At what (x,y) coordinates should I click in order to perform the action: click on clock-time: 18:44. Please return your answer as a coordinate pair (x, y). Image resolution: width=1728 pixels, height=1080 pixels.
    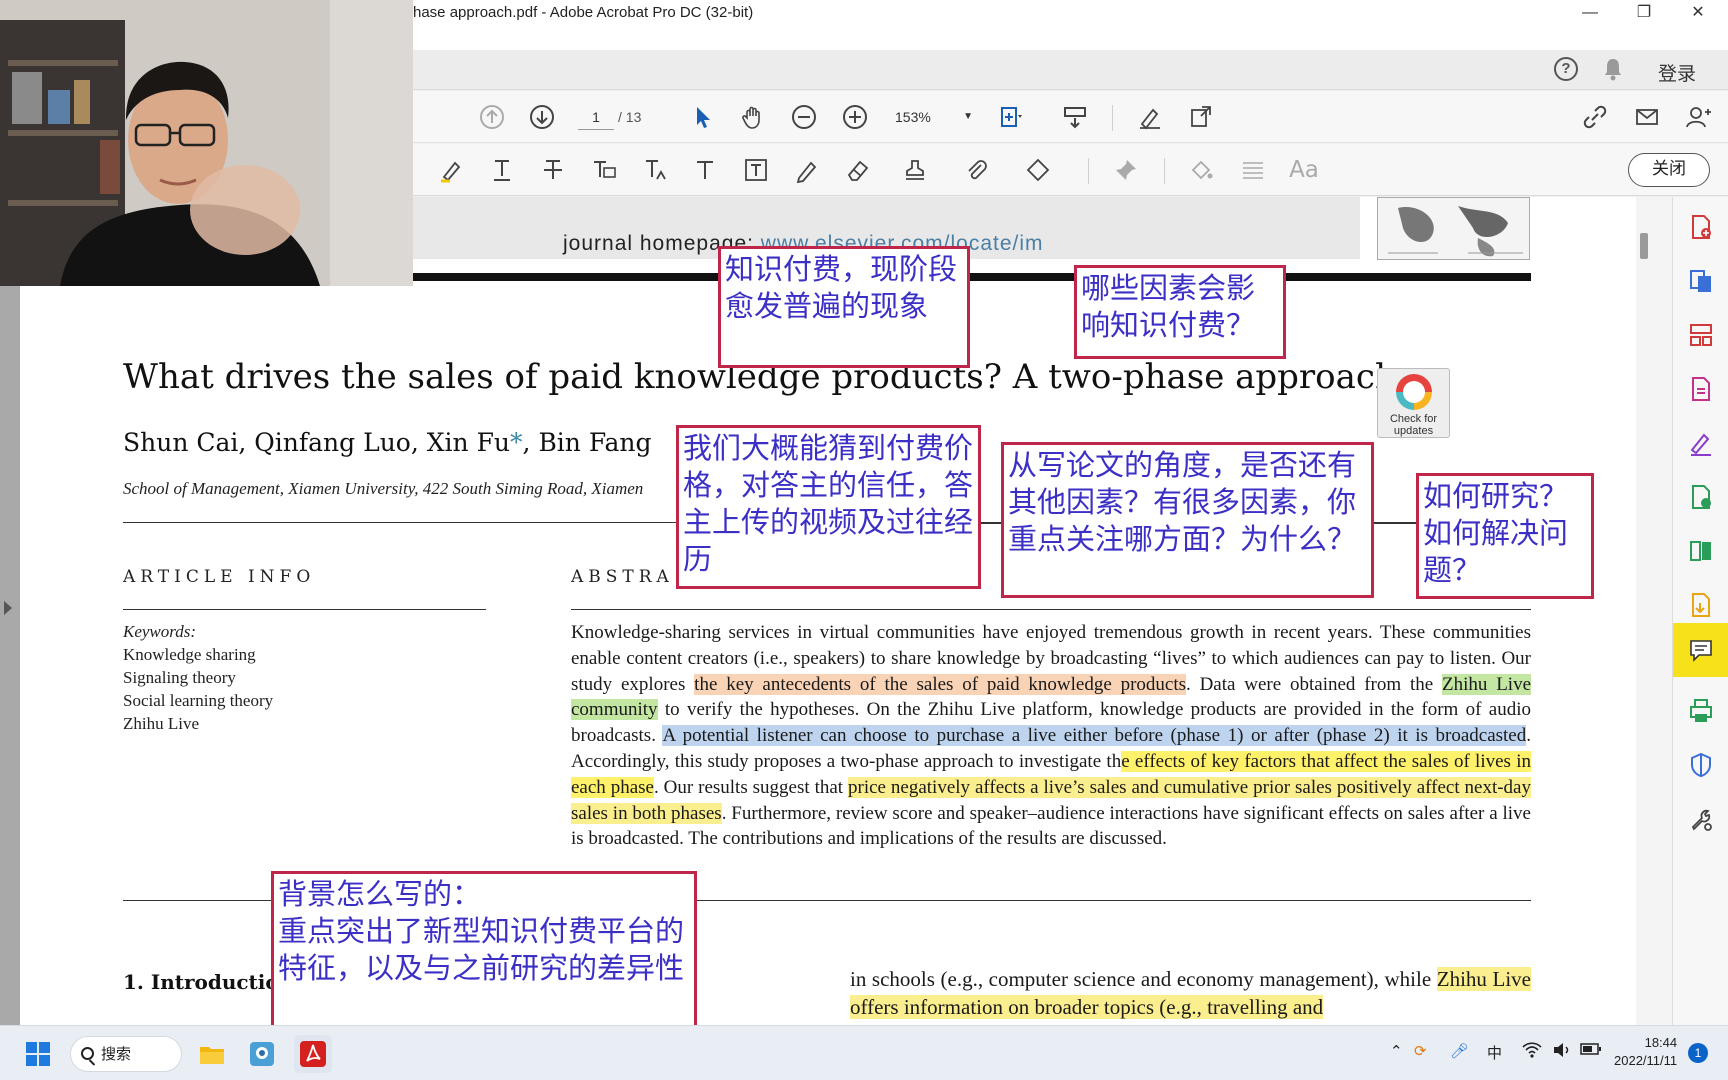
    Looking at the image, I should click on (1661, 1042).